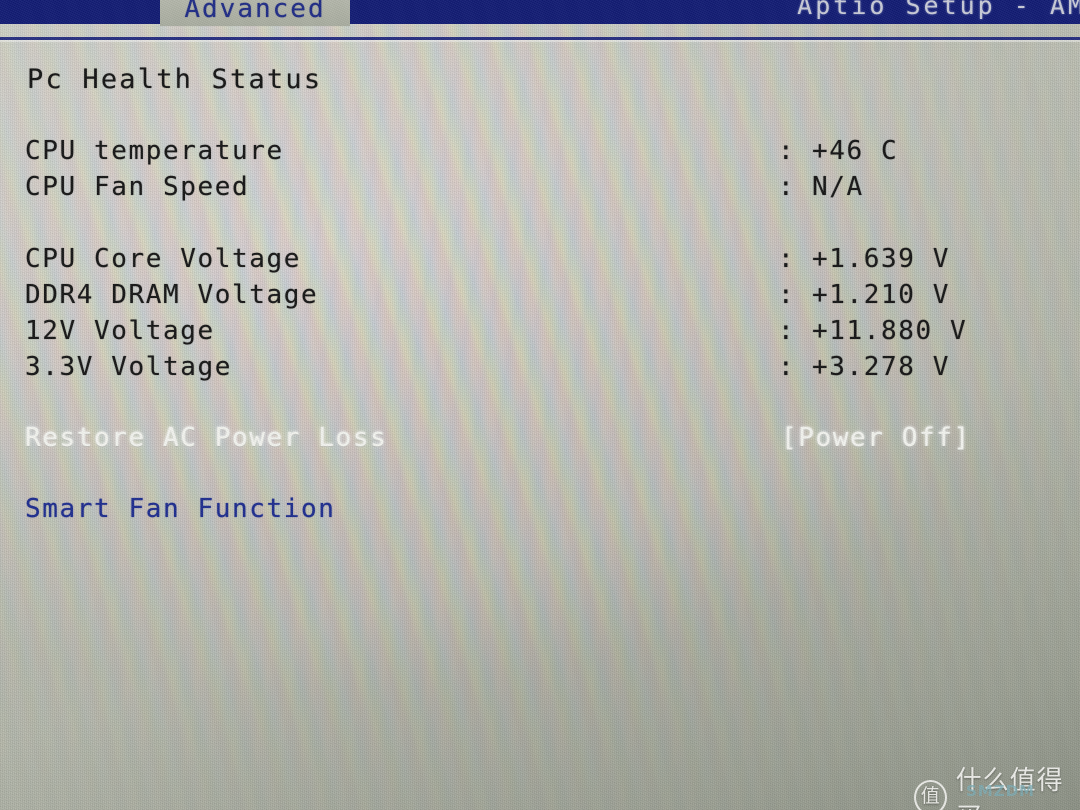  Describe the element at coordinates (163, 259) in the screenshot. I see `row-label: CPU Core Voltage` at that location.